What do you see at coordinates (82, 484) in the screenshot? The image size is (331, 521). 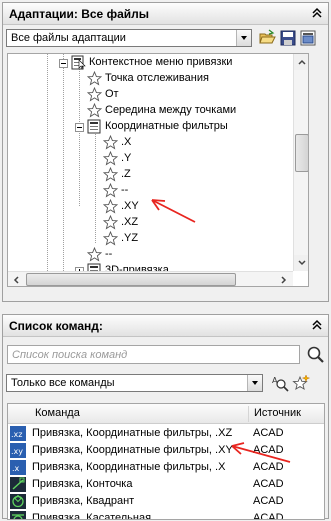 I see `command-name: Привязка, Конточка` at bounding box center [82, 484].